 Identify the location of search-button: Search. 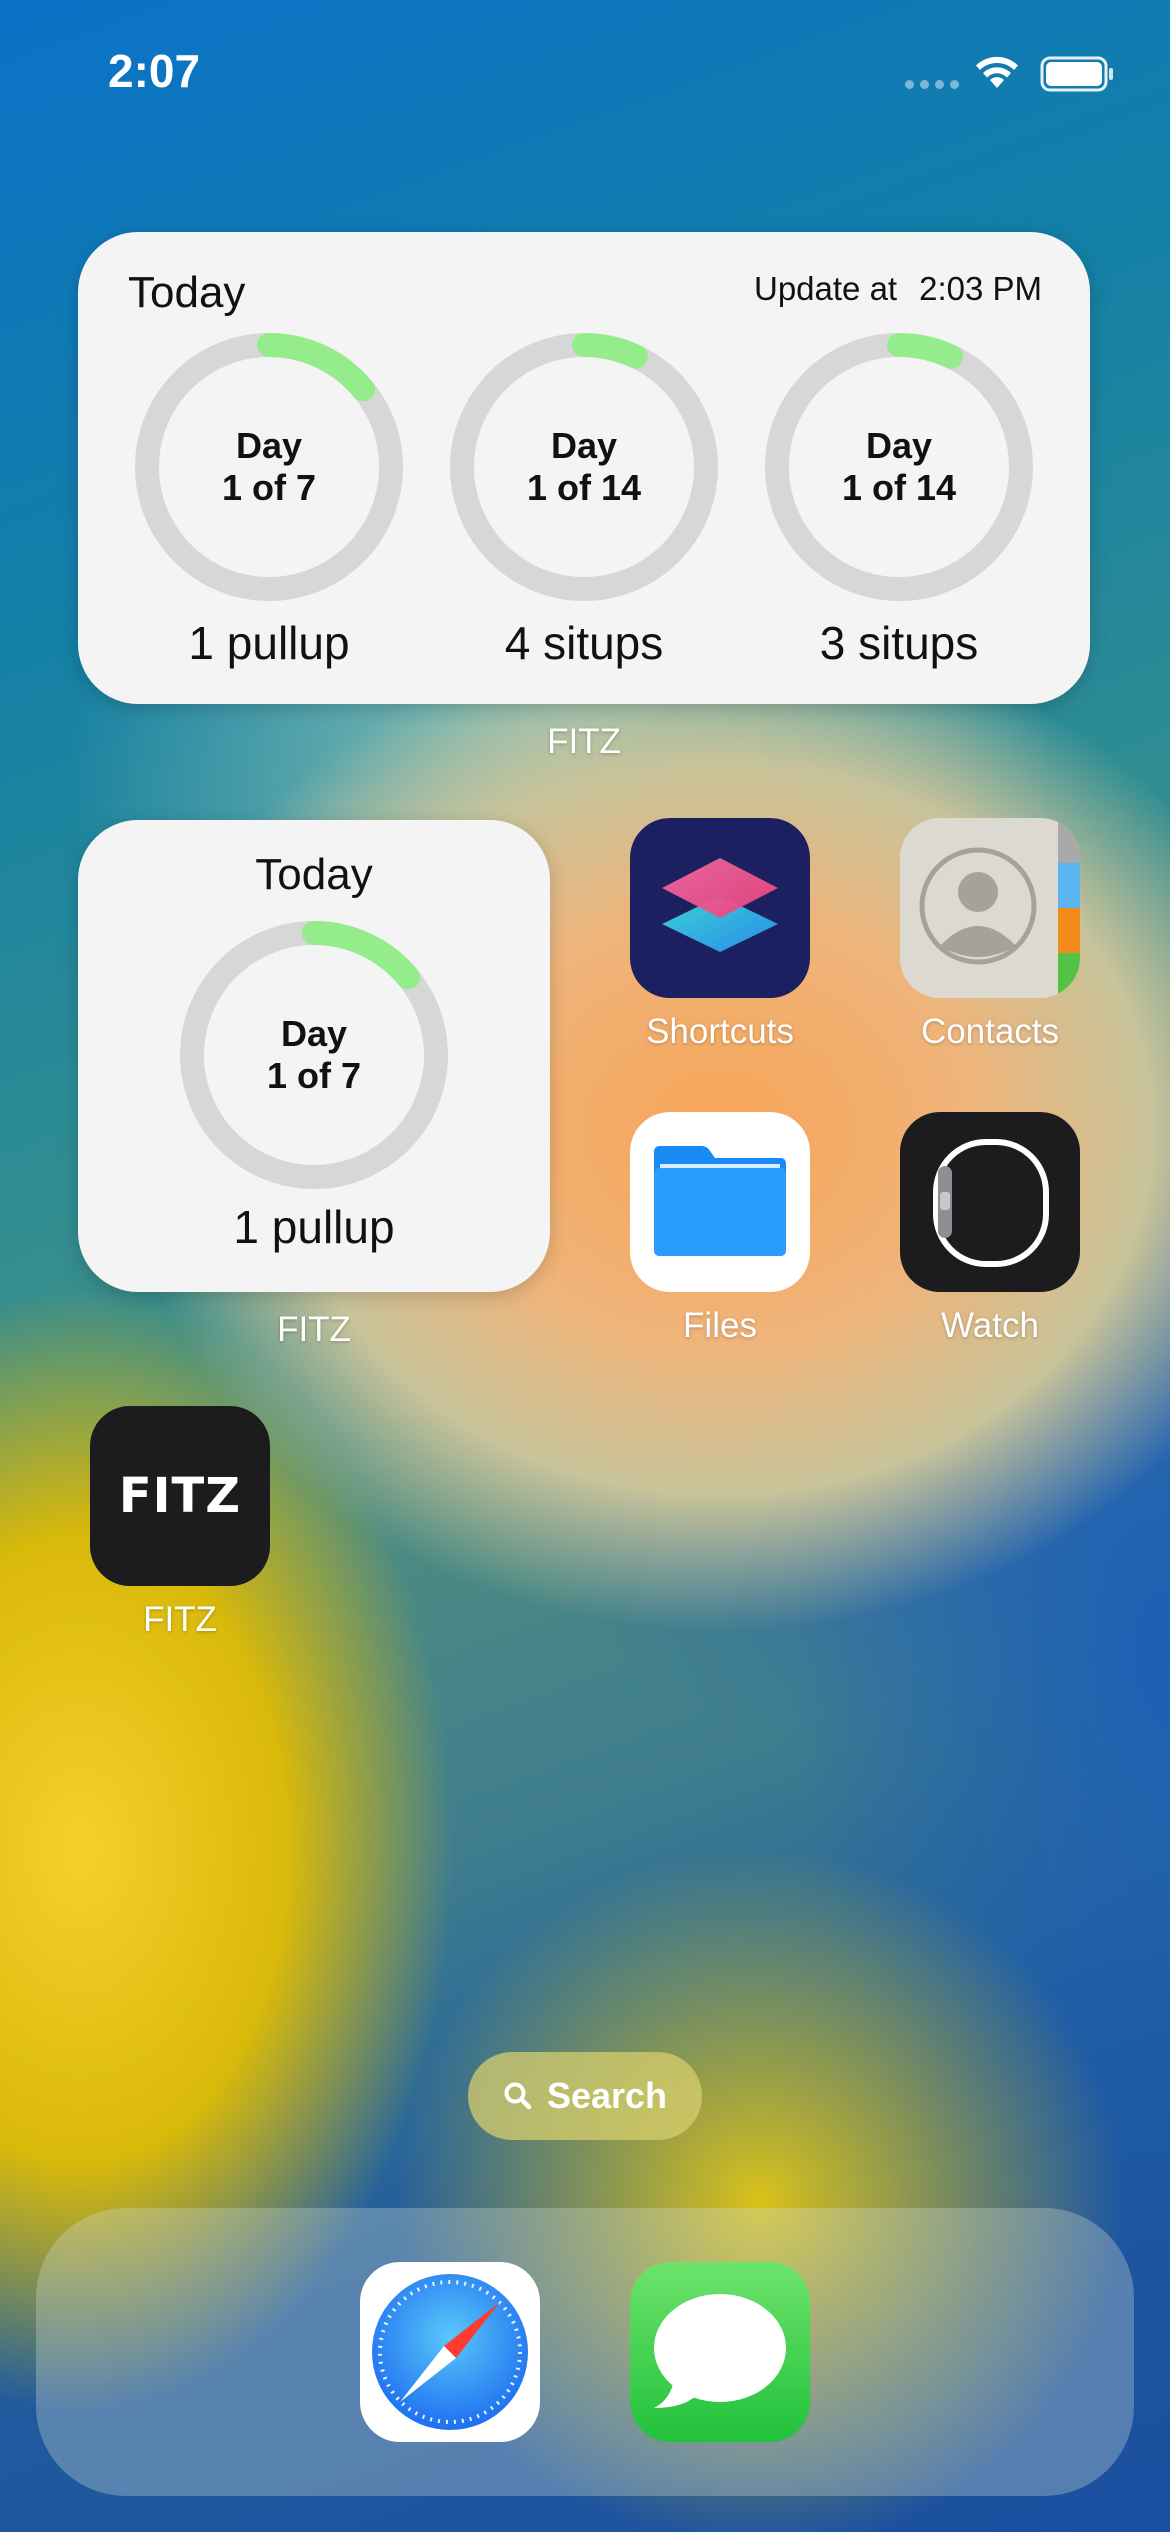
(585, 2096).